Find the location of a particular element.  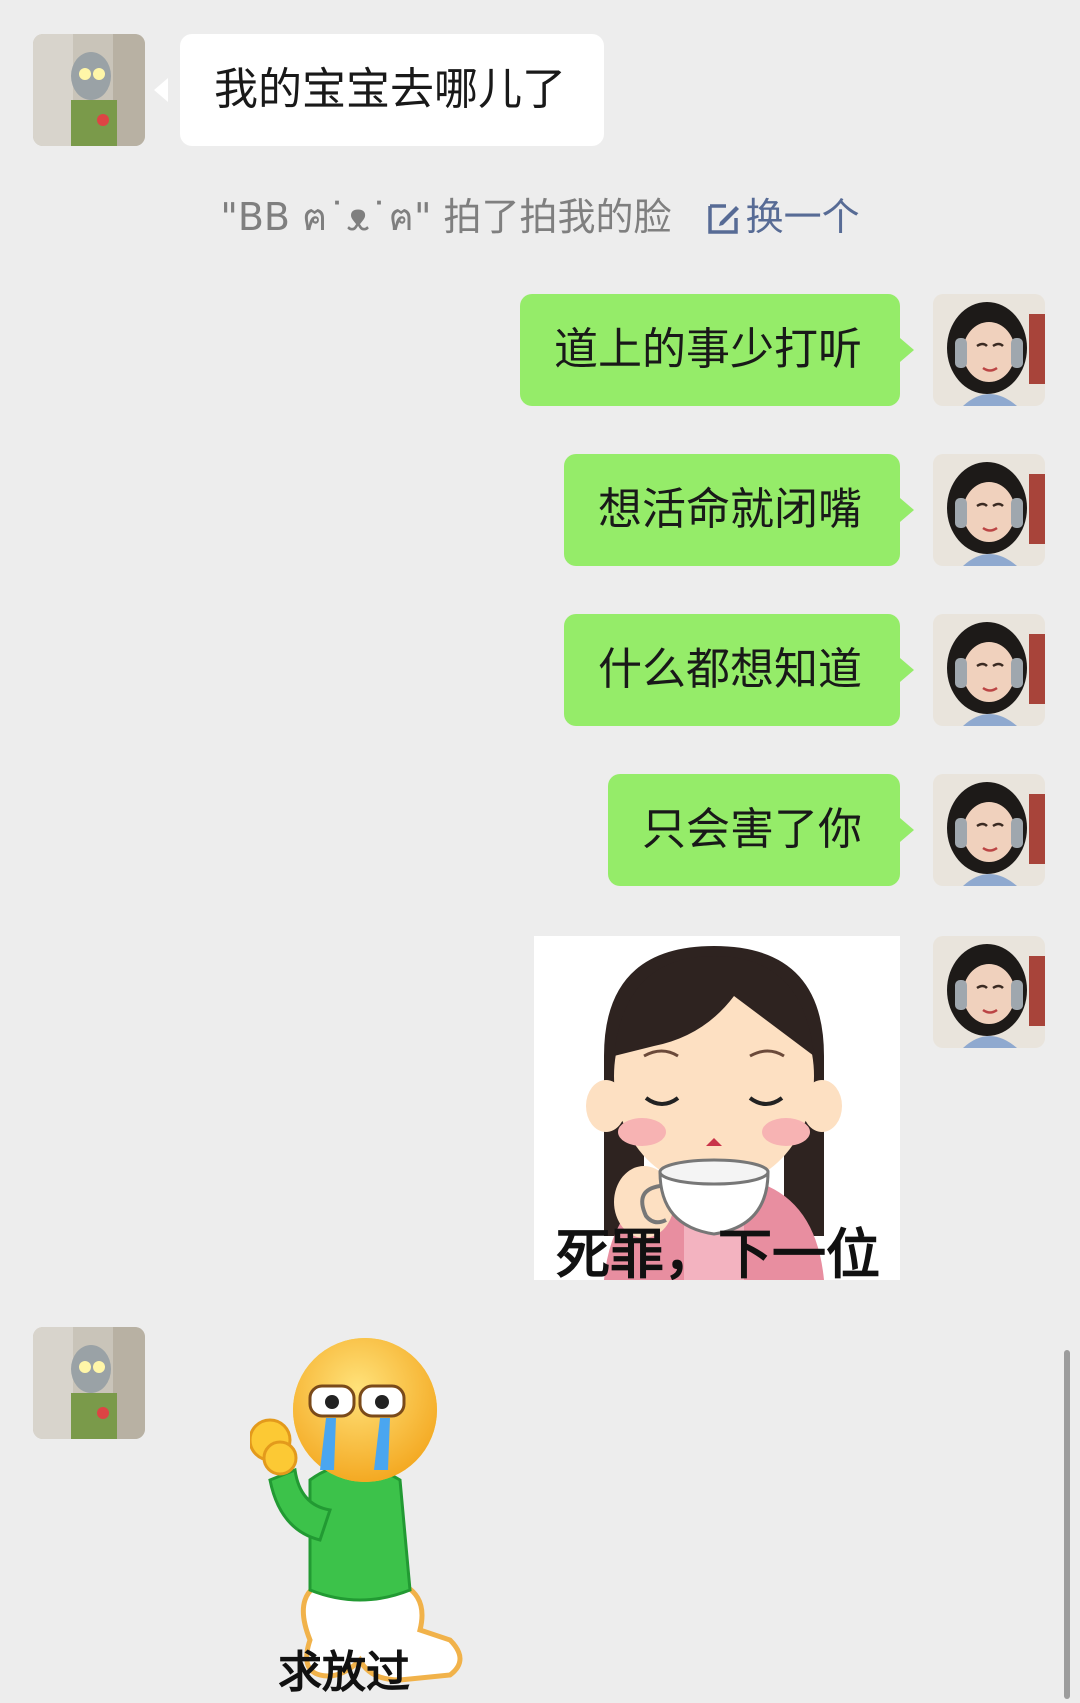

pat-notice: "BB ฅ˙ᴥ˙ฅ" 拍了拍我的脸 换一个 is located at coordinates (540, 216).